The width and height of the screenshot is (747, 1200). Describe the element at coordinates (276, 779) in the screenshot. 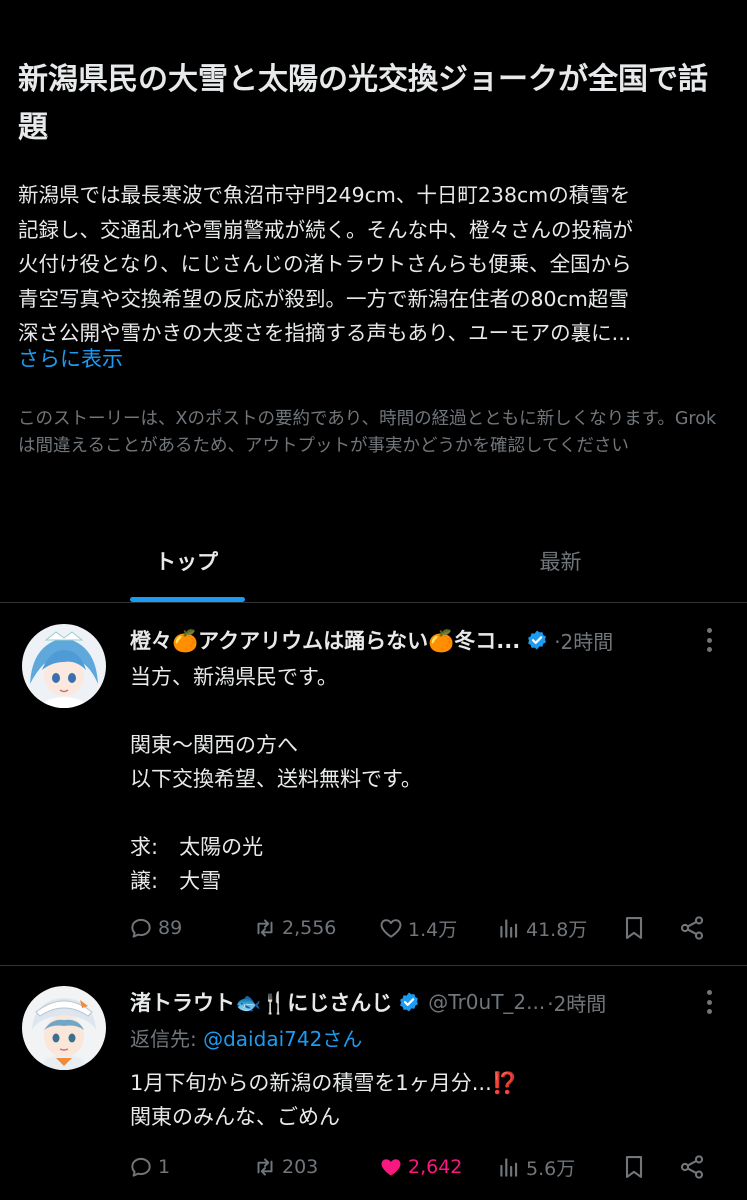

I see `post-text-line: 以下交換希望、送料無料です。` at that location.